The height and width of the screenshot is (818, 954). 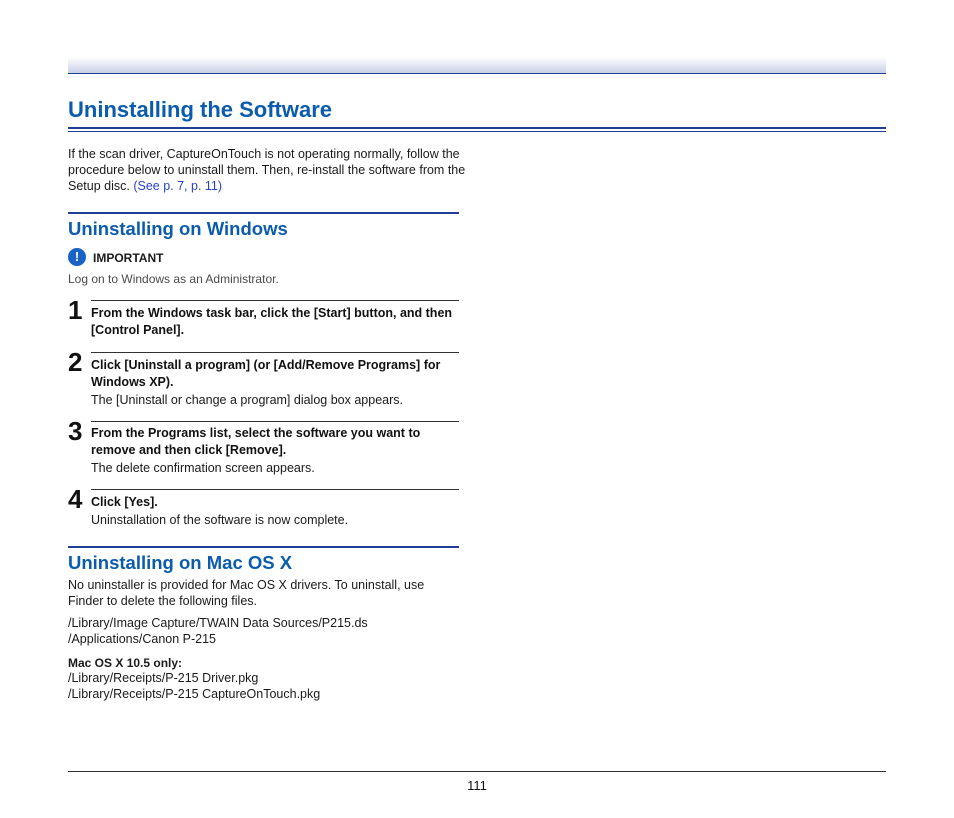 I want to click on page-number: 111, so click(x=477, y=785).